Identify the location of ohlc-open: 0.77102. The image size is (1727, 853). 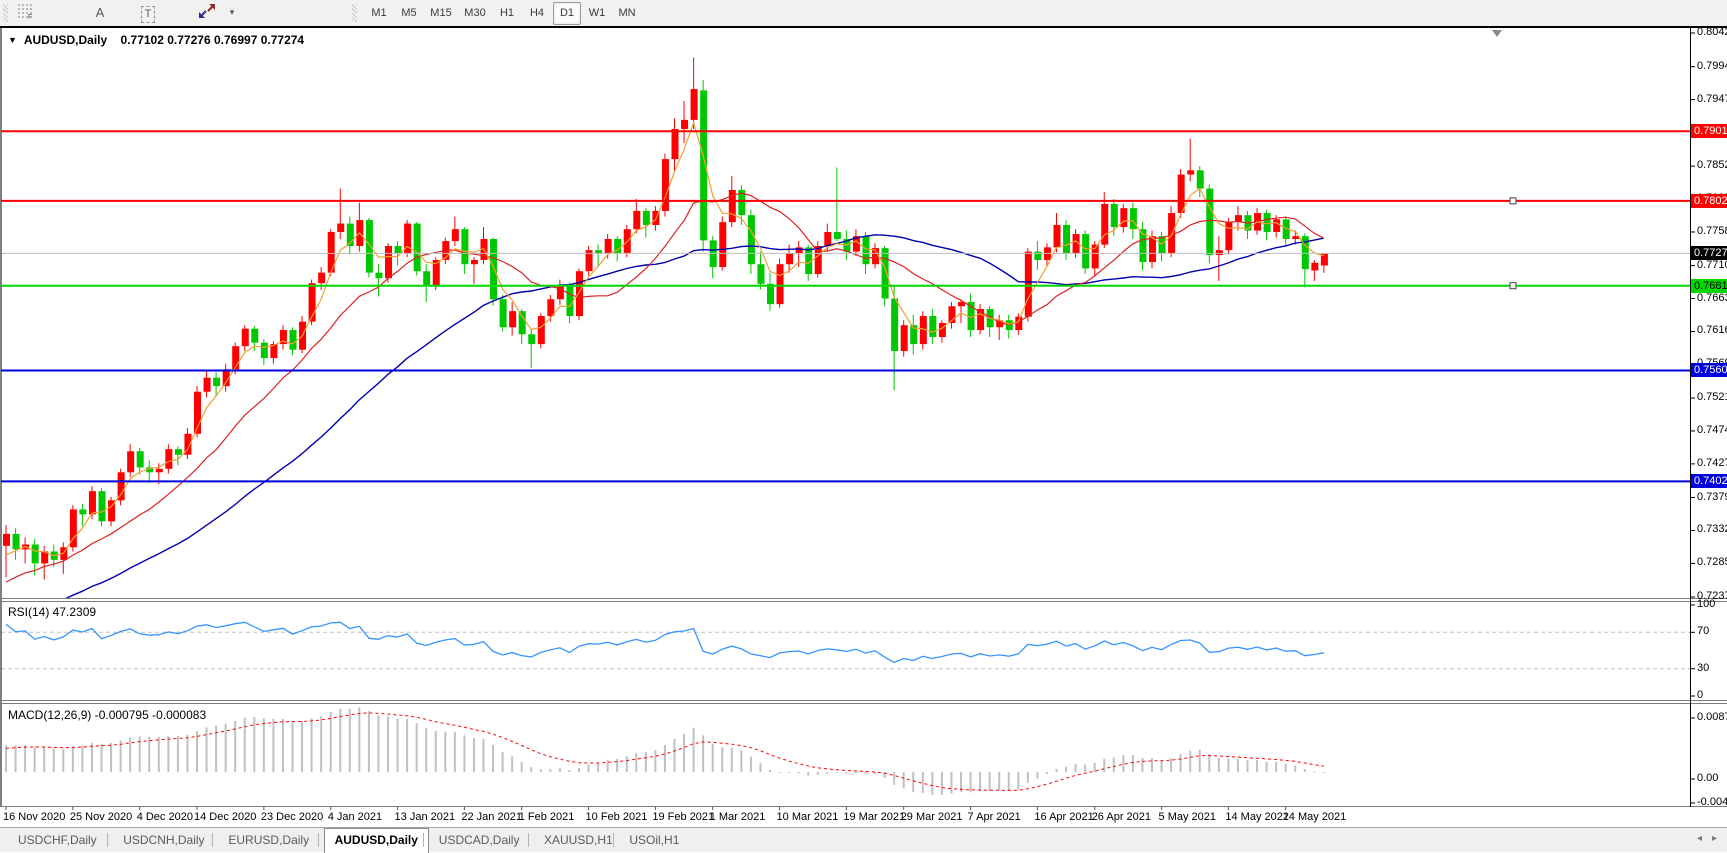
(142, 40).